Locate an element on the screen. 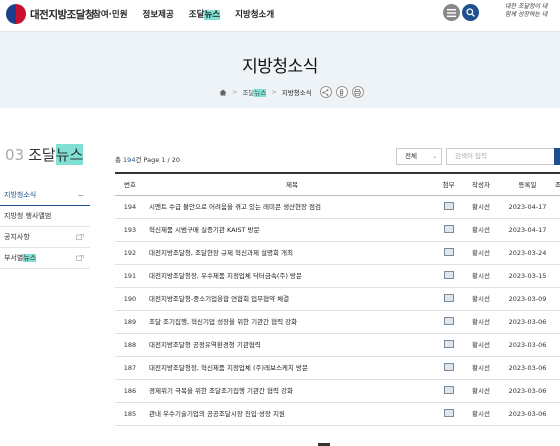 This screenshot has height=446, width=560. lnb-item-event-album: 지방청 행사앨범 is located at coordinates (45, 216).